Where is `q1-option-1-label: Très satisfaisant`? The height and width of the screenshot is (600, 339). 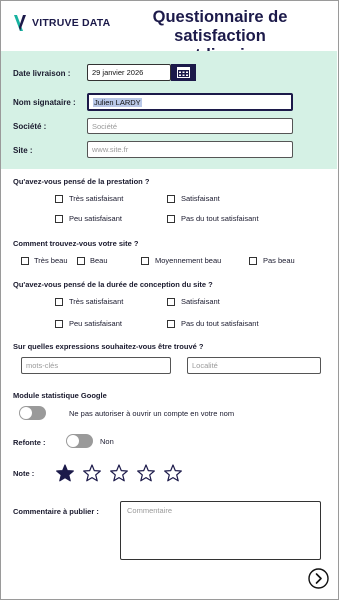 q1-option-1-label: Très satisfaisant is located at coordinates (96, 198).